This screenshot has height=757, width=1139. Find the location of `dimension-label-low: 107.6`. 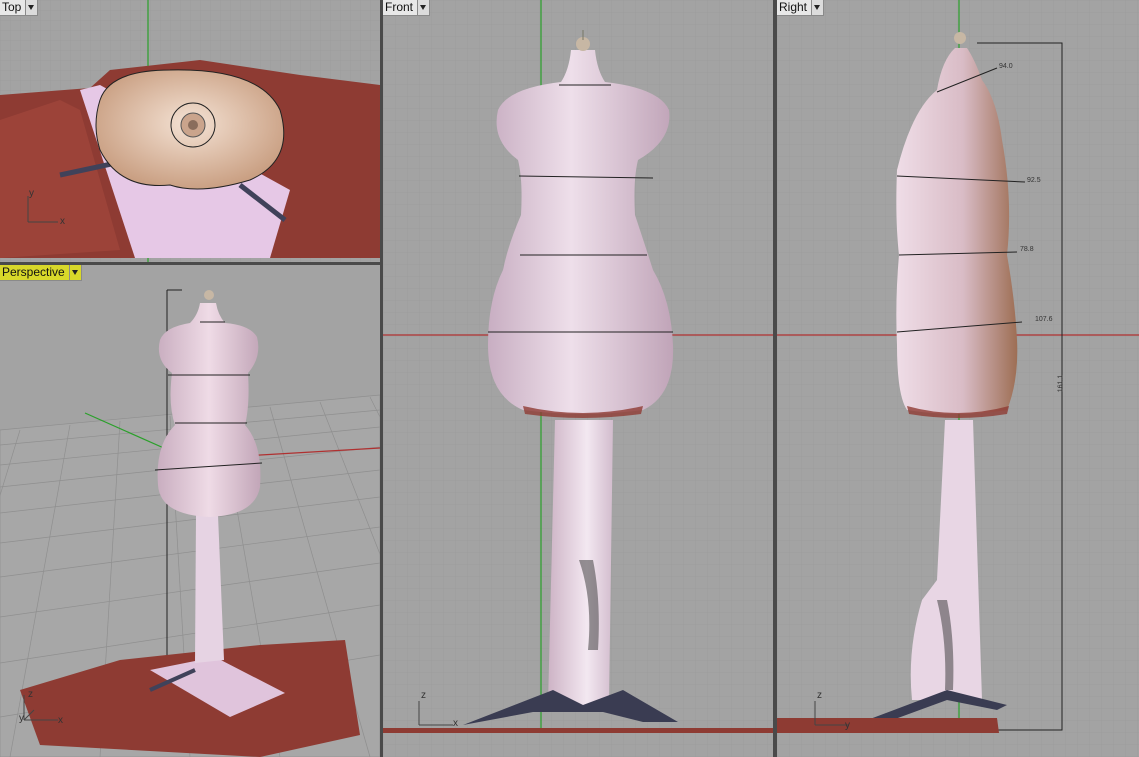

dimension-label-low: 107.6 is located at coordinates (1044, 319).